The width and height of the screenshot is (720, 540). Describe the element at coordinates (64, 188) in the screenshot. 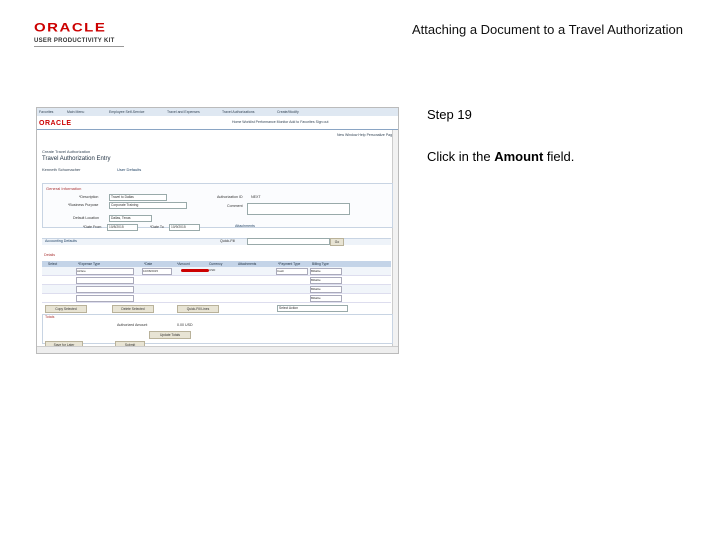

I see `section-title: General Information` at that location.